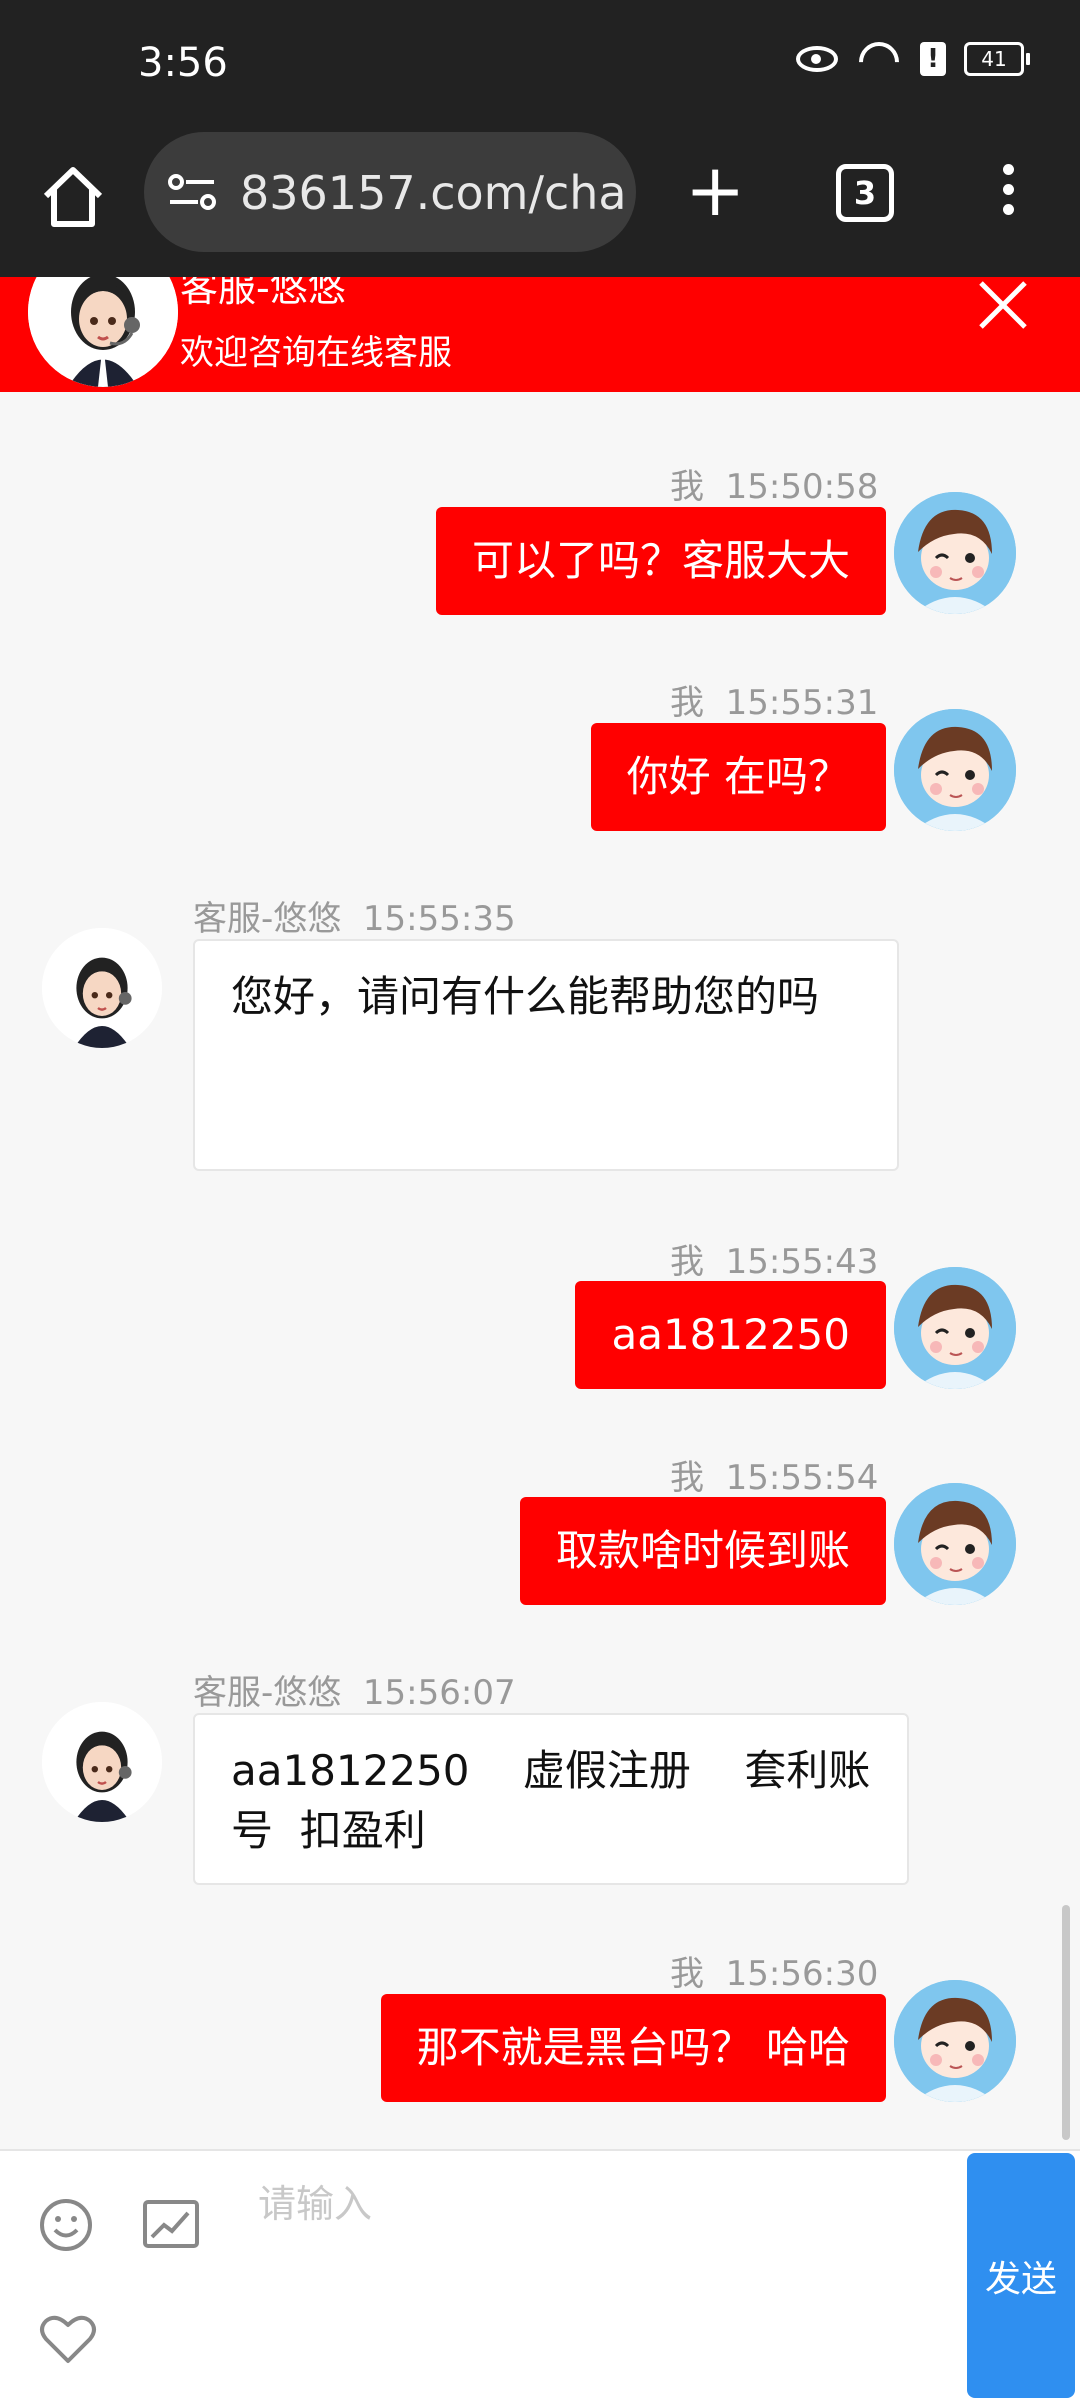  What do you see at coordinates (540, 66) in the screenshot?
I see `status-bar: 3:56 ! 41` at bounding box center [540, 66].